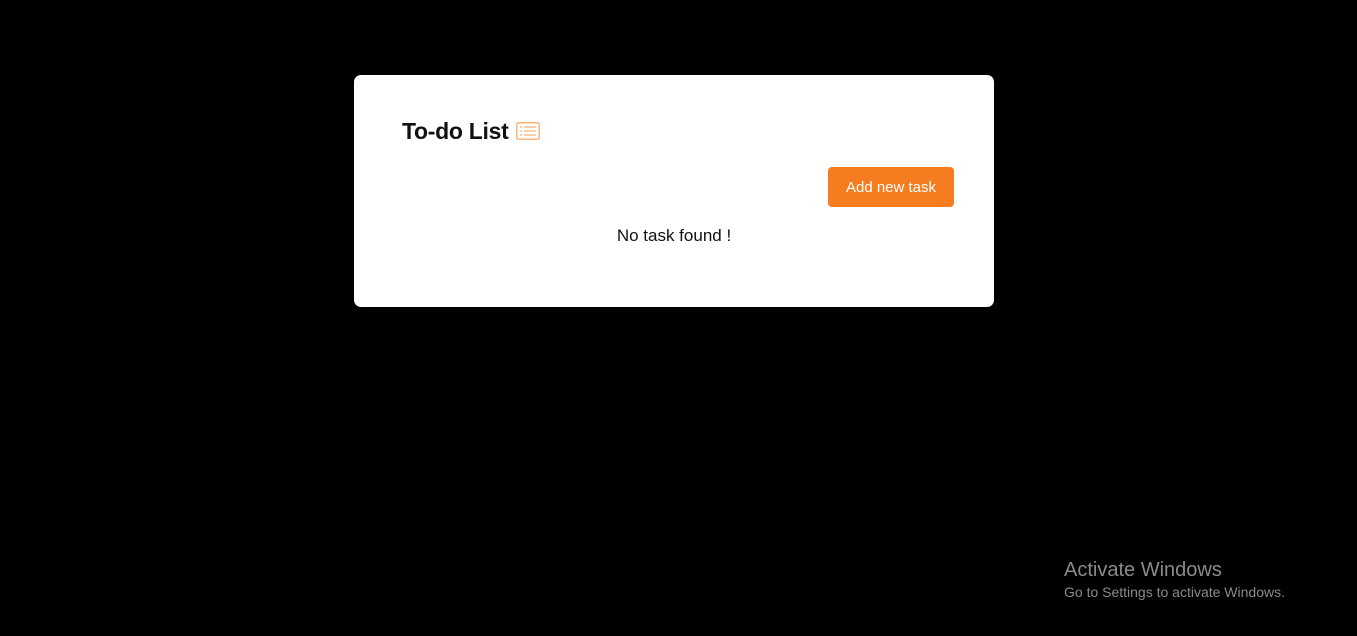 The height and width of the screenshot is (636, 1357). I want to click on watermark-subtitle: Go to Settings to activate Windows., so click(1174, 592).